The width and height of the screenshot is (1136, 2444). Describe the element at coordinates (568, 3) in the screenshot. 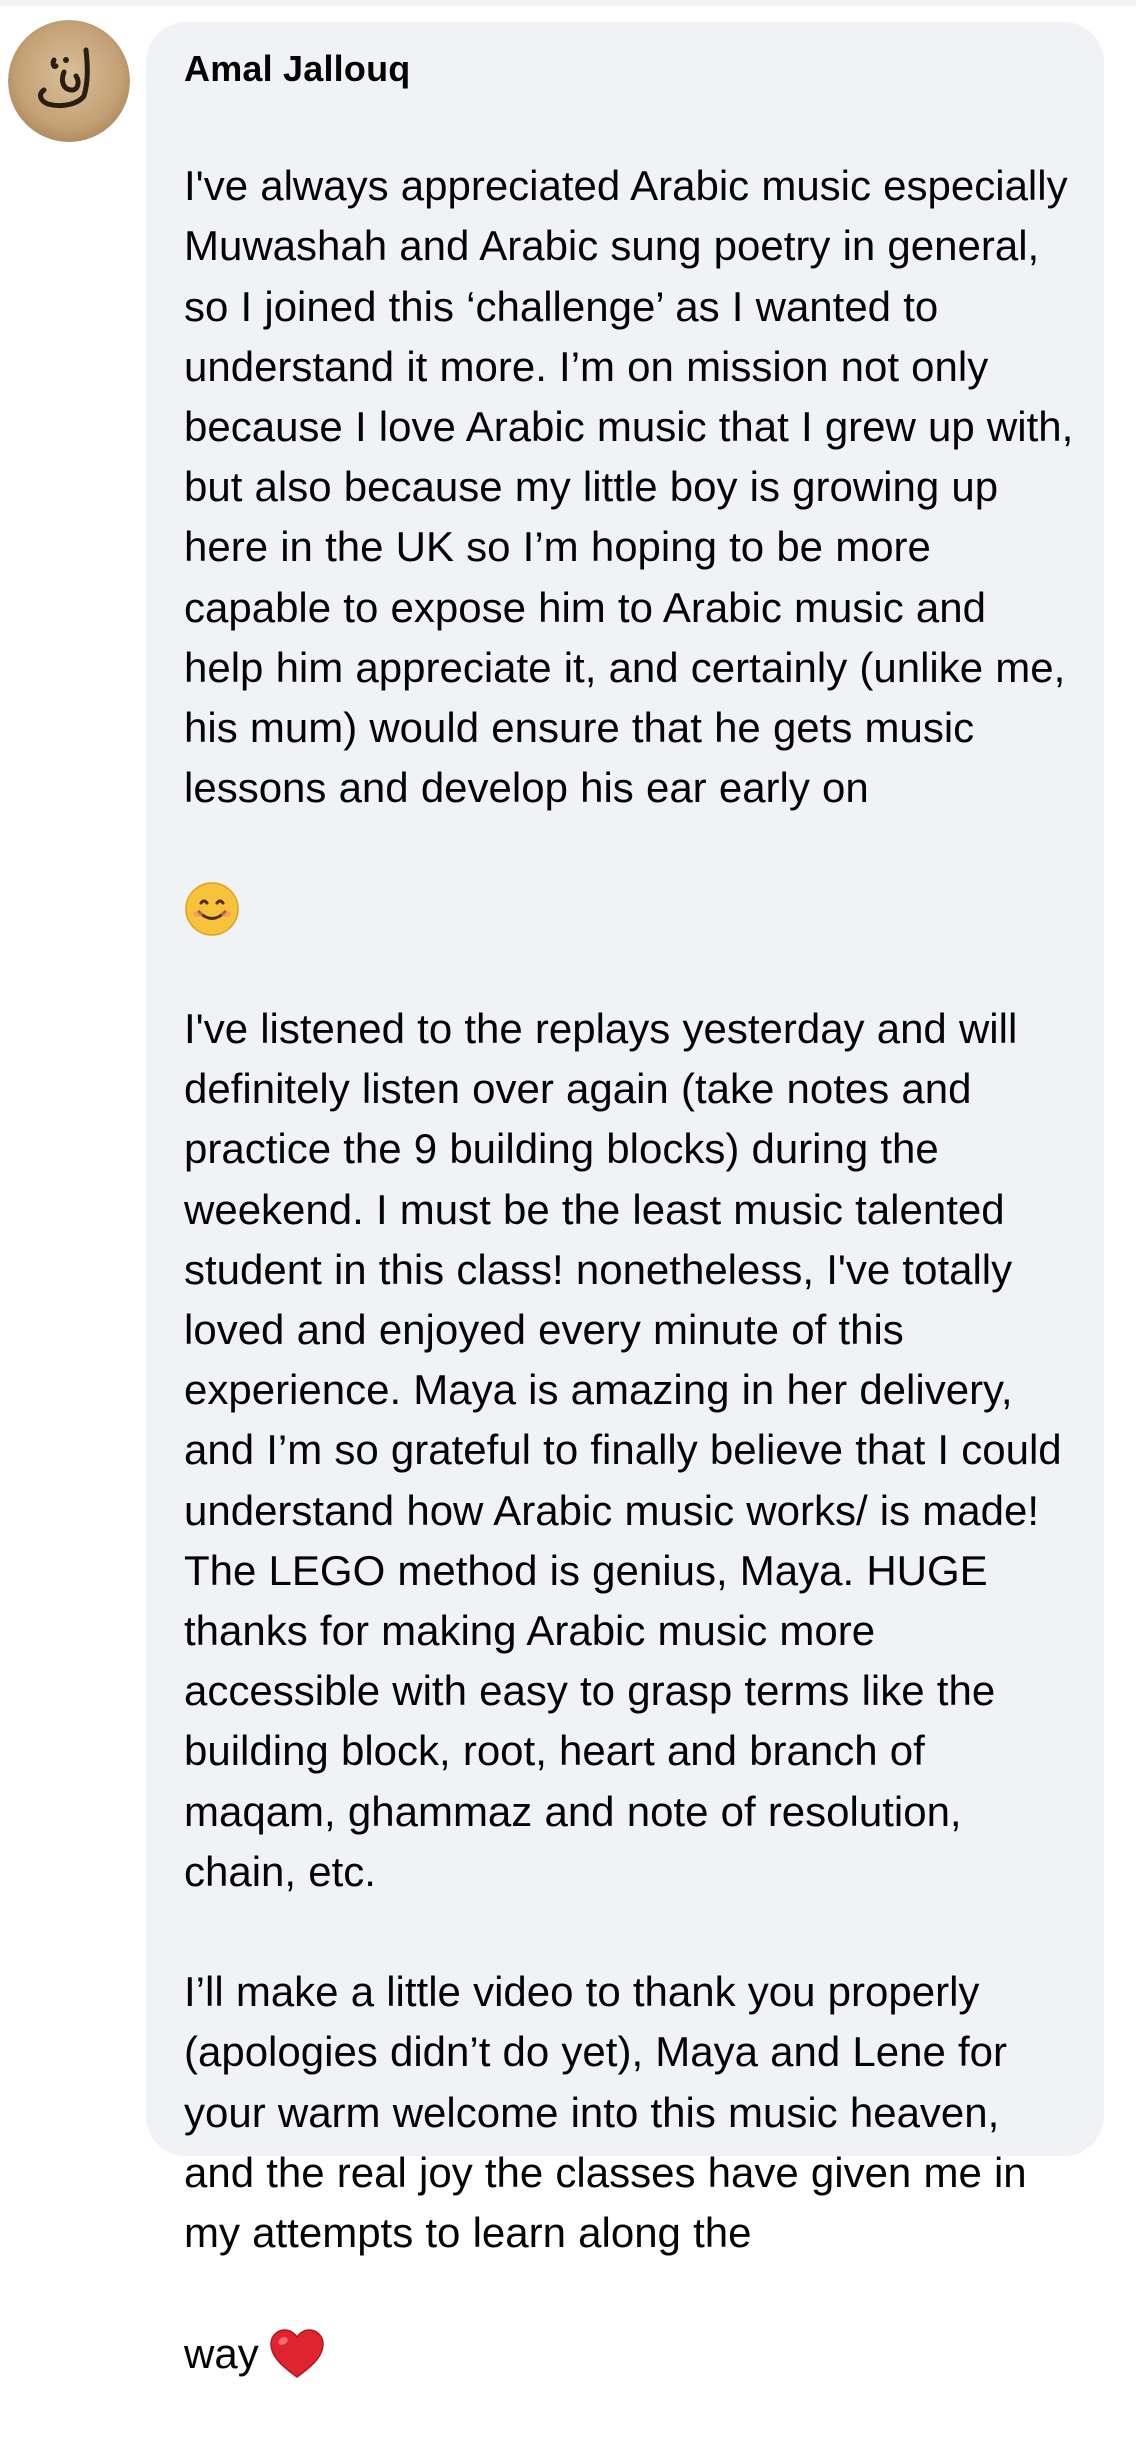

I see `top-edge` at that location.